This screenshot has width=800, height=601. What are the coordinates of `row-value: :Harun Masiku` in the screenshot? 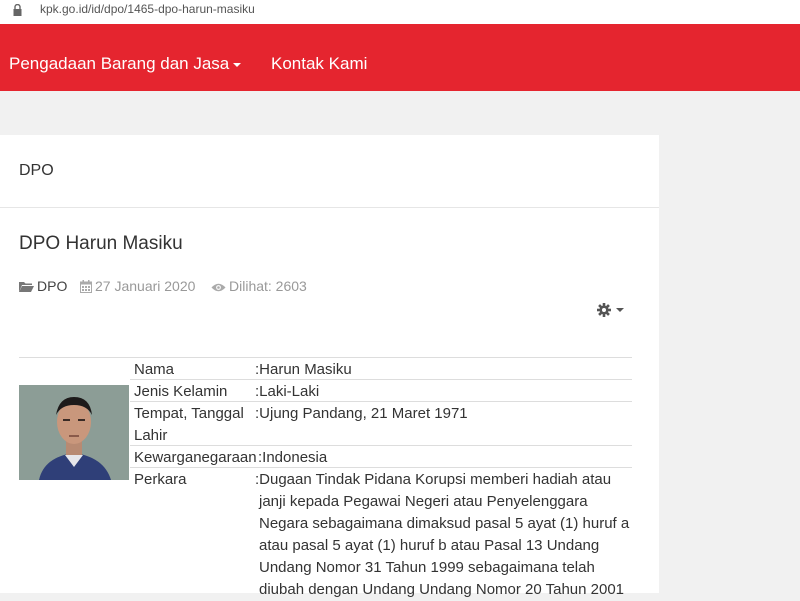 It's located at (303, 369).